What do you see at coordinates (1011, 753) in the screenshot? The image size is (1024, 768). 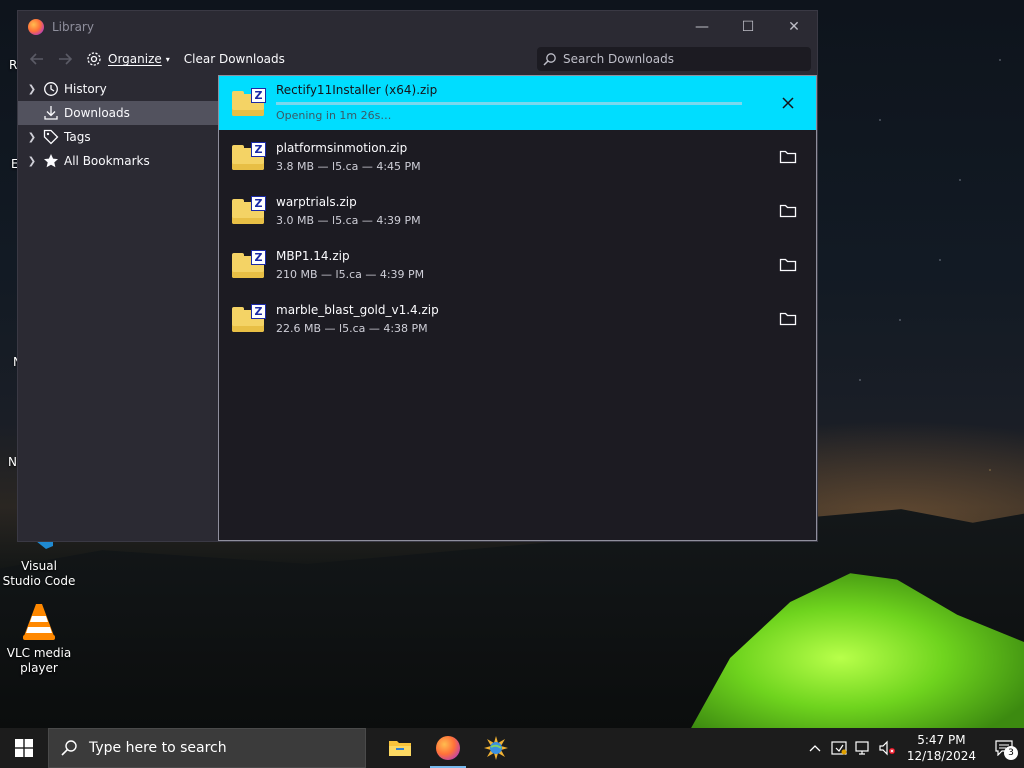 I see `notification-badge: 3` at bounding box center [1011, 753].